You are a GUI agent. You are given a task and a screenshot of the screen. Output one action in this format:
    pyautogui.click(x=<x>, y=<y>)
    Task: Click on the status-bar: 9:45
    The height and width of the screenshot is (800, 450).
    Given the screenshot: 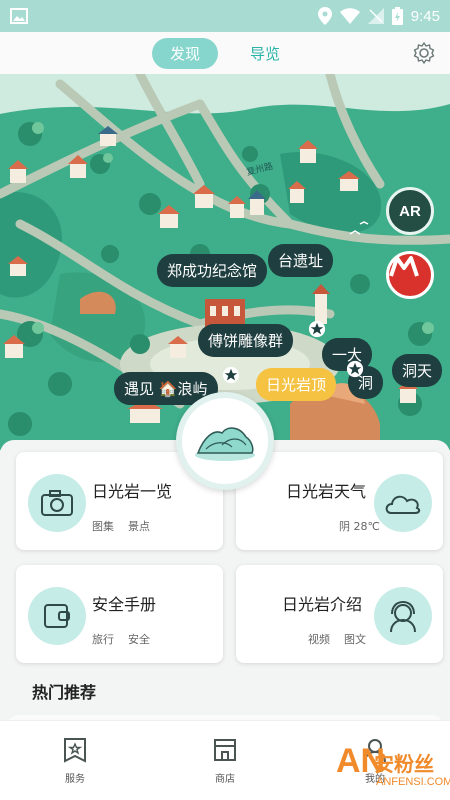 What is the action you would take?
    pyautogui.click(x=225, y=16)
    